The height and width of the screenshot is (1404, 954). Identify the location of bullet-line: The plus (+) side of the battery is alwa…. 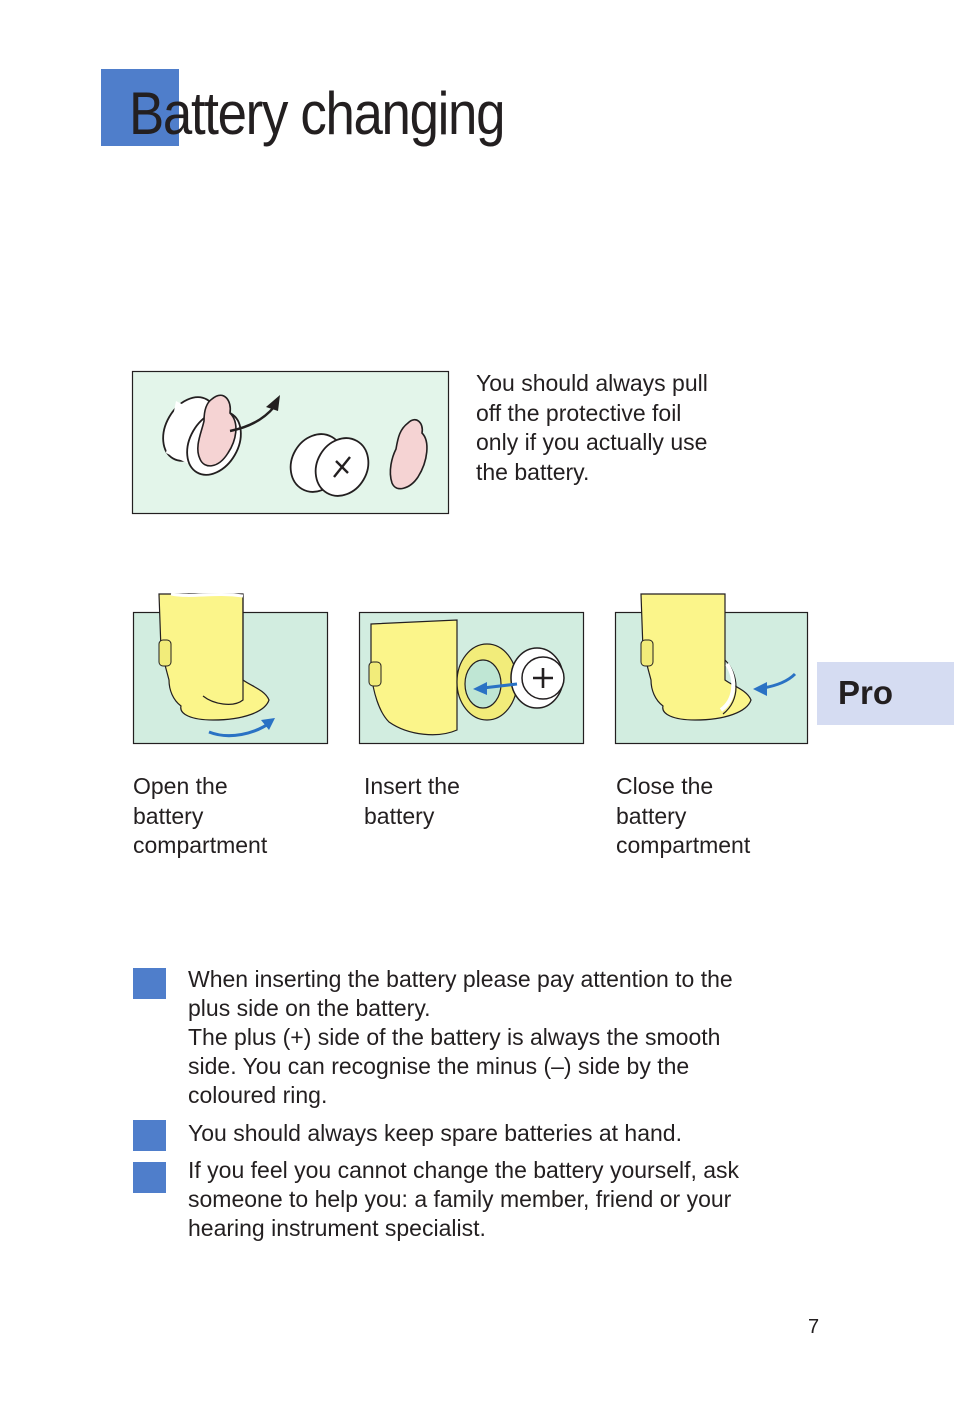
(454, 1037).